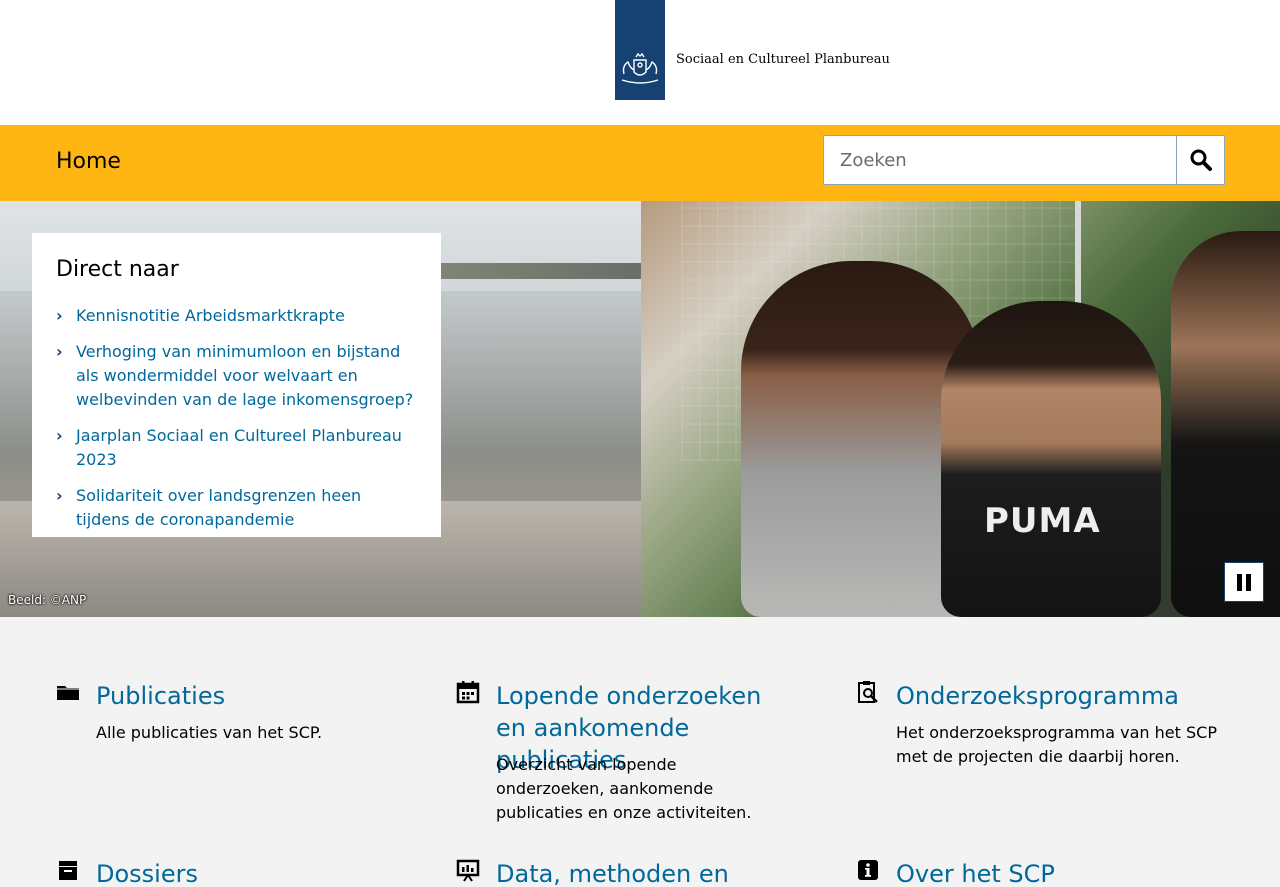 The width and height of the screenshot is (1280, 887). What do you see at coordinates (209, 732) in the screenshot?
I see `tile-description: Alle publicaties van het SCP.` at bounding box center [209, 732].